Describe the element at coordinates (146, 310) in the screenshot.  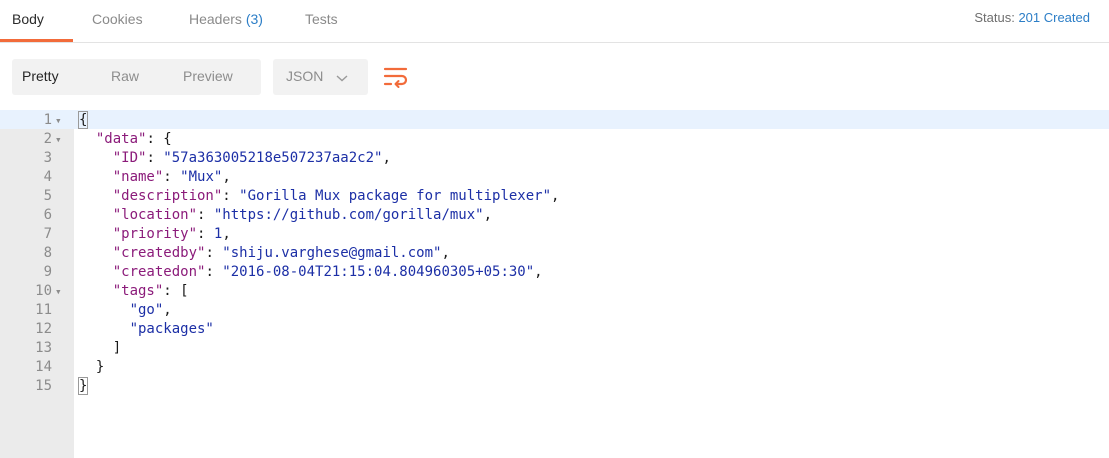
I see `json-value: "go"` at that location.